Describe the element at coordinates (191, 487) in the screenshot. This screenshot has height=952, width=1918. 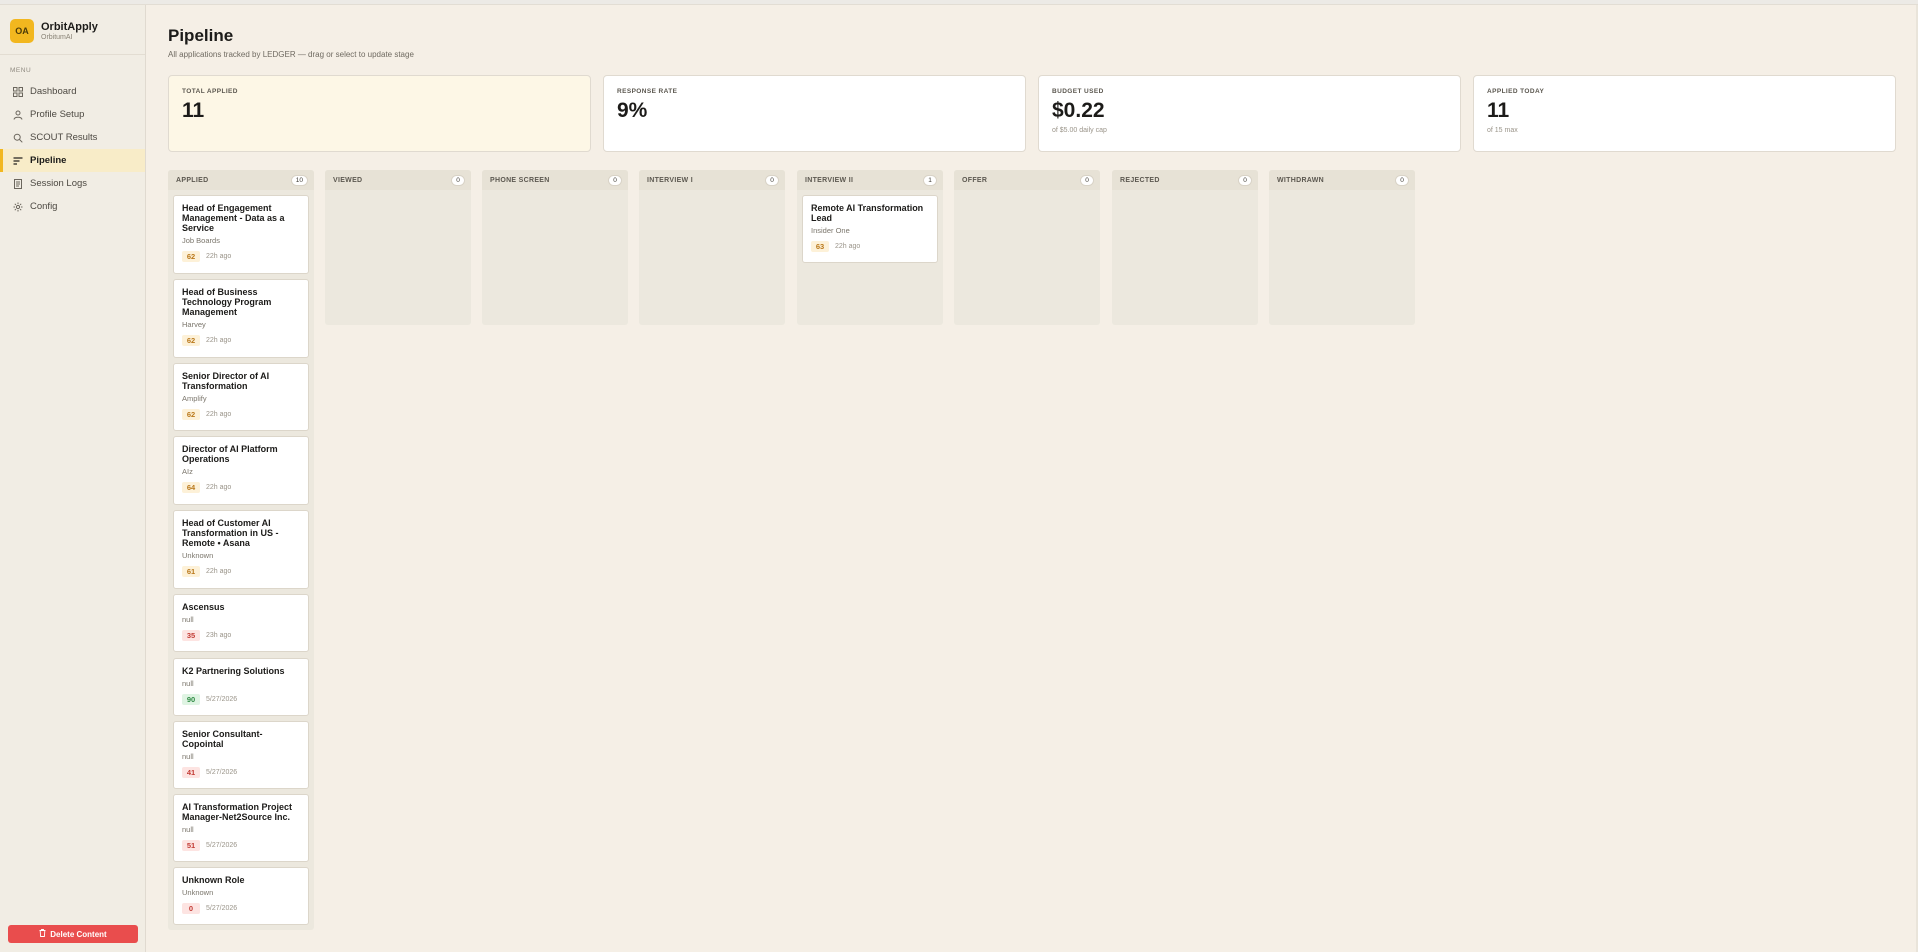
I see `match-score: 64` at that location.